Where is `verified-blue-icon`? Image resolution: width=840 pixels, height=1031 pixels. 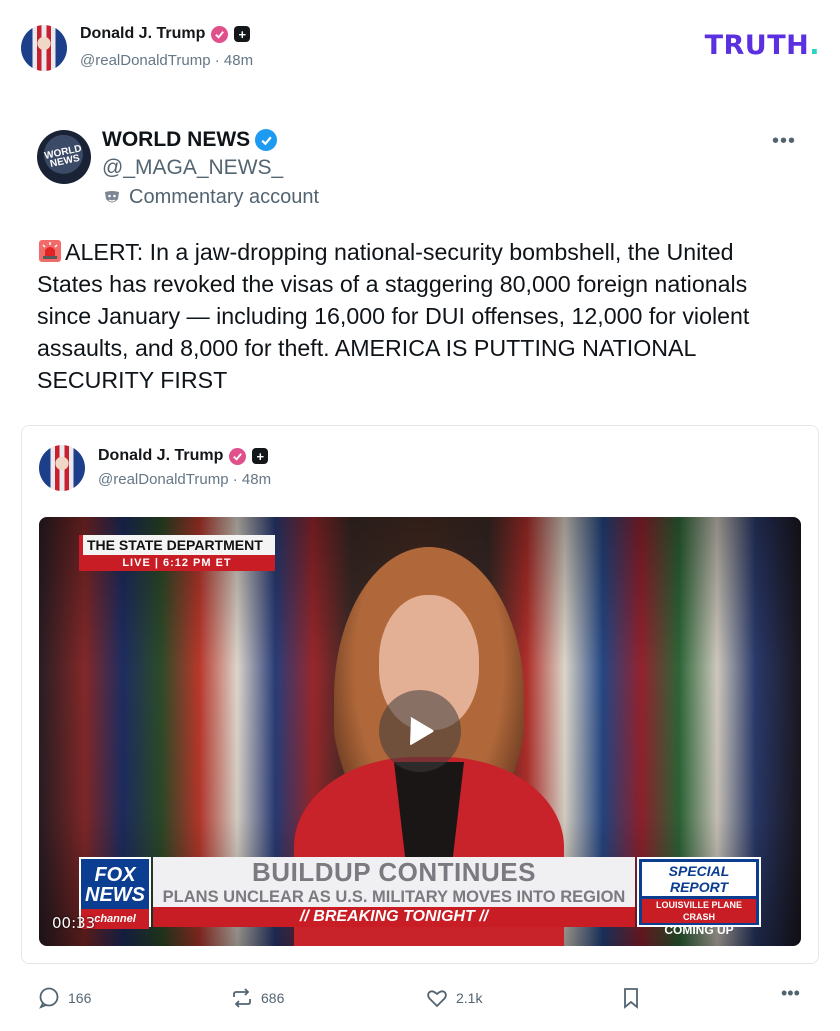 verified-blue-icon is located at coordinates (266, 140).